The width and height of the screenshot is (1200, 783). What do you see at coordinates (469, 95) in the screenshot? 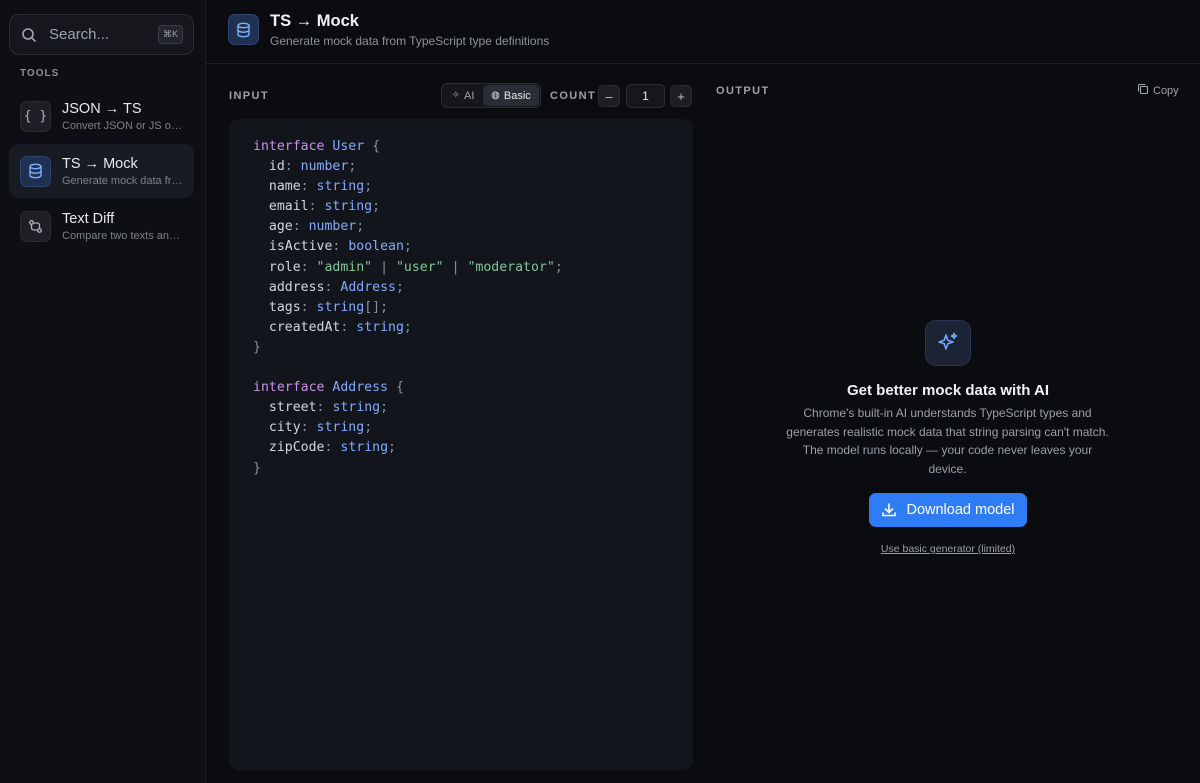
I see `mode-ai-label: AI` at bounding box center [469, 95].